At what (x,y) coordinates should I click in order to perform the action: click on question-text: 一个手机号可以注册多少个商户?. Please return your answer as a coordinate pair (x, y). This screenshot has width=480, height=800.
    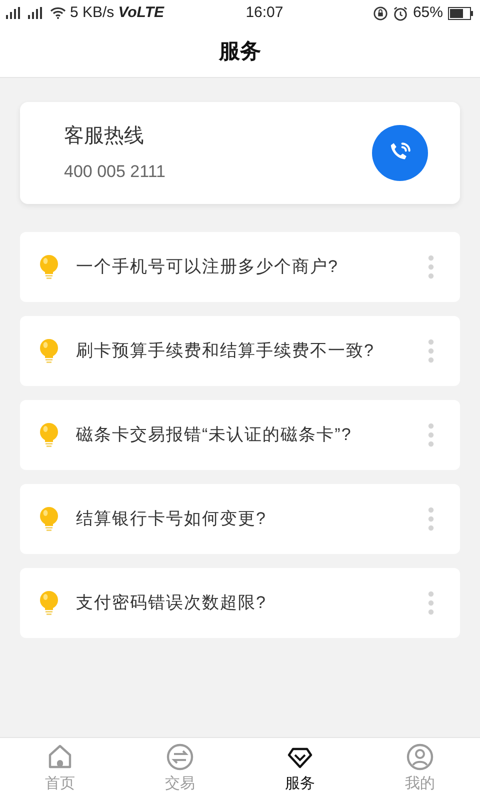
    Looking at the image, I should click on (208, 267).